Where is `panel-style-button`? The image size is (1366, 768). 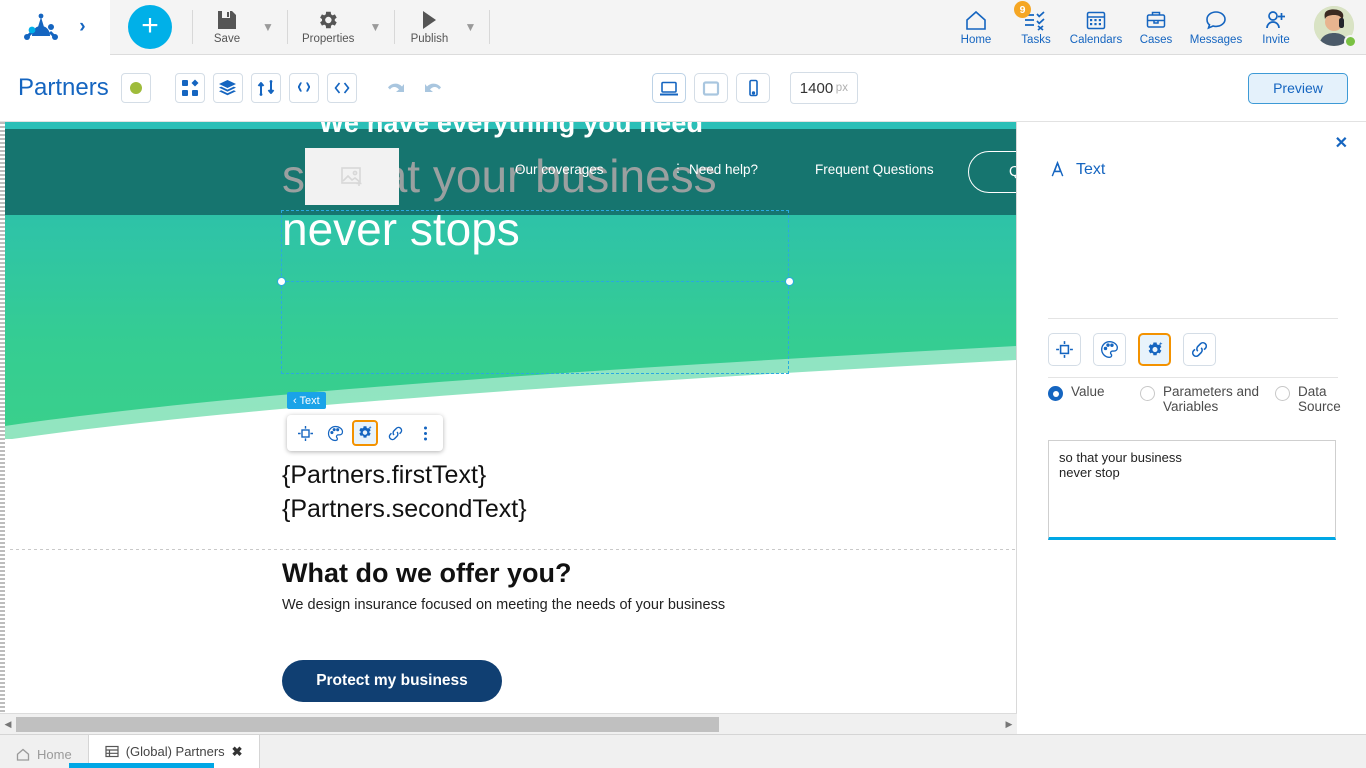
panel-style-button is located at coordinates (1109, 349).